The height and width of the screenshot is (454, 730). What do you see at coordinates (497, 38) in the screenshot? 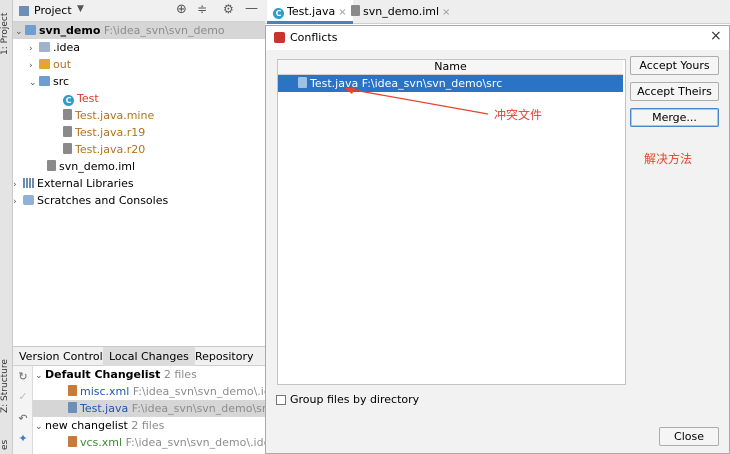
I see `dialog-title-bar: Conflicts ×` at bounding box center [497, 38].